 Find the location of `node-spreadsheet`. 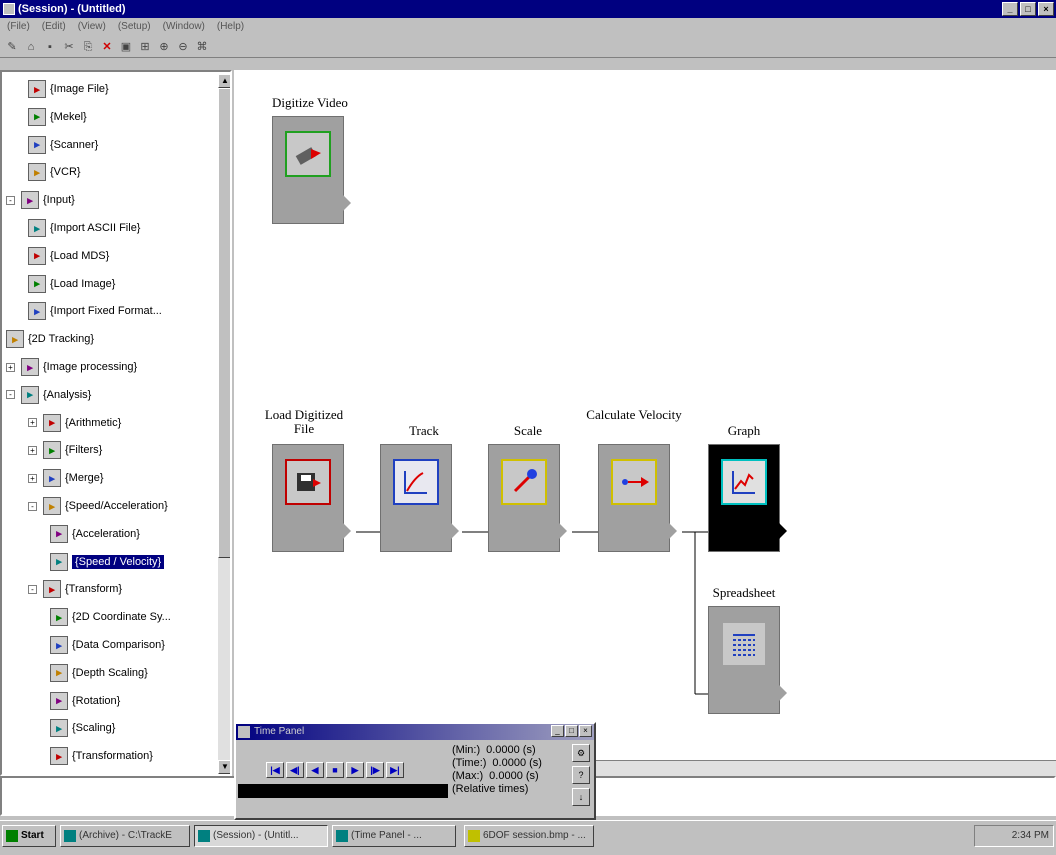

node-spreadsheet is located at coordinates (747, 660).